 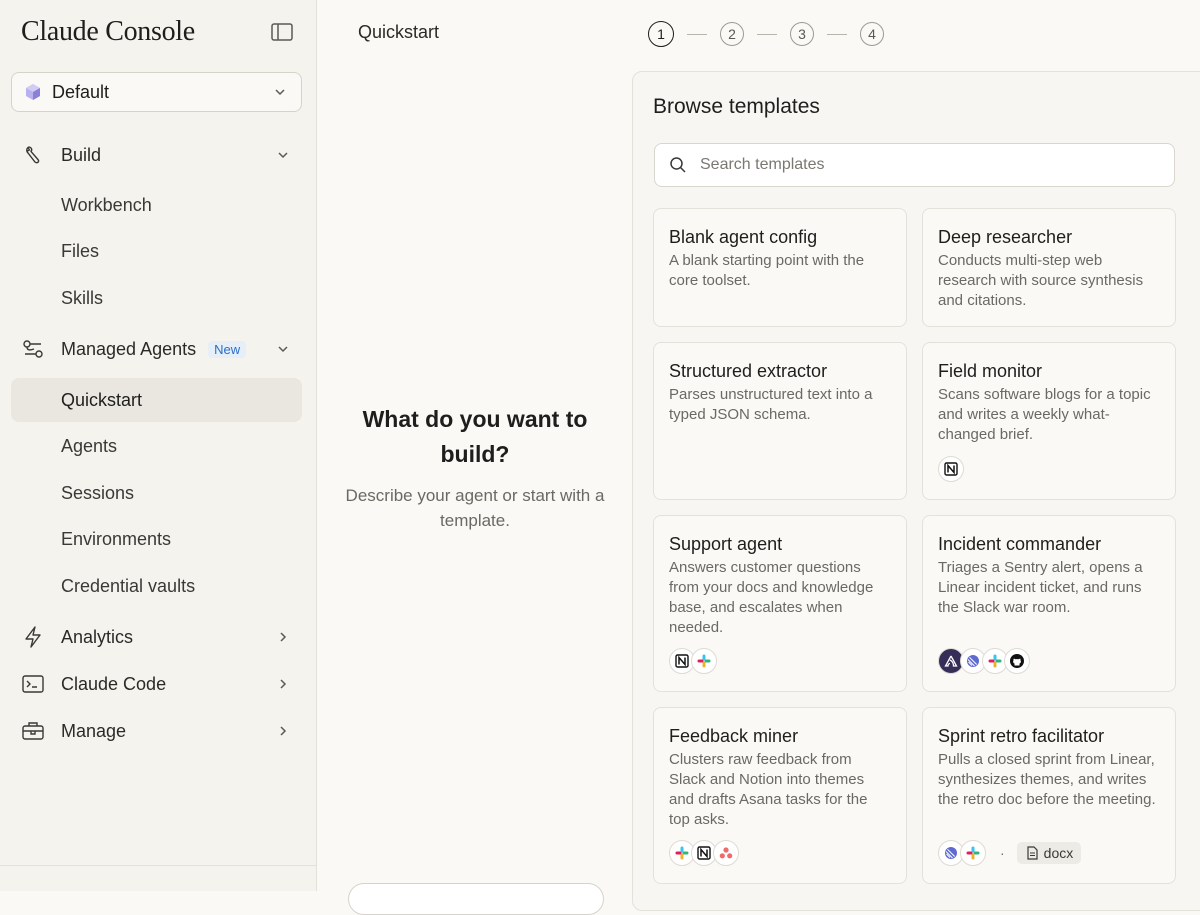 I want to click on template-card-title: Sprint retro facilitator, so click(x=1021, y=736).